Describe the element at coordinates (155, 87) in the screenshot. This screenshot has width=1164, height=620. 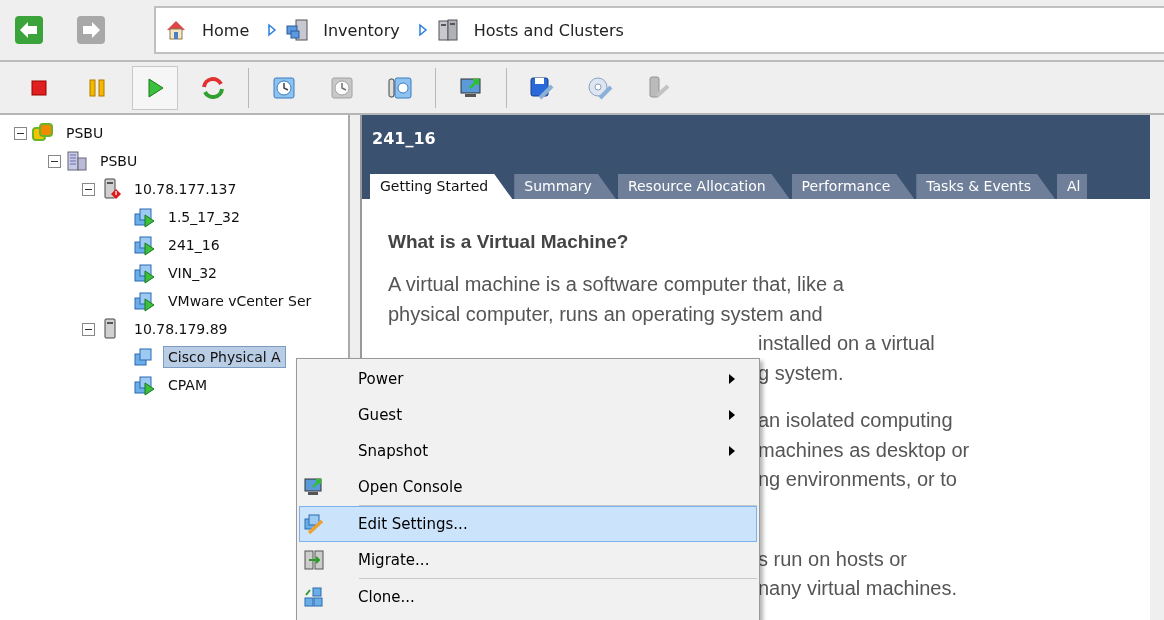
I see `play-button` at that location.